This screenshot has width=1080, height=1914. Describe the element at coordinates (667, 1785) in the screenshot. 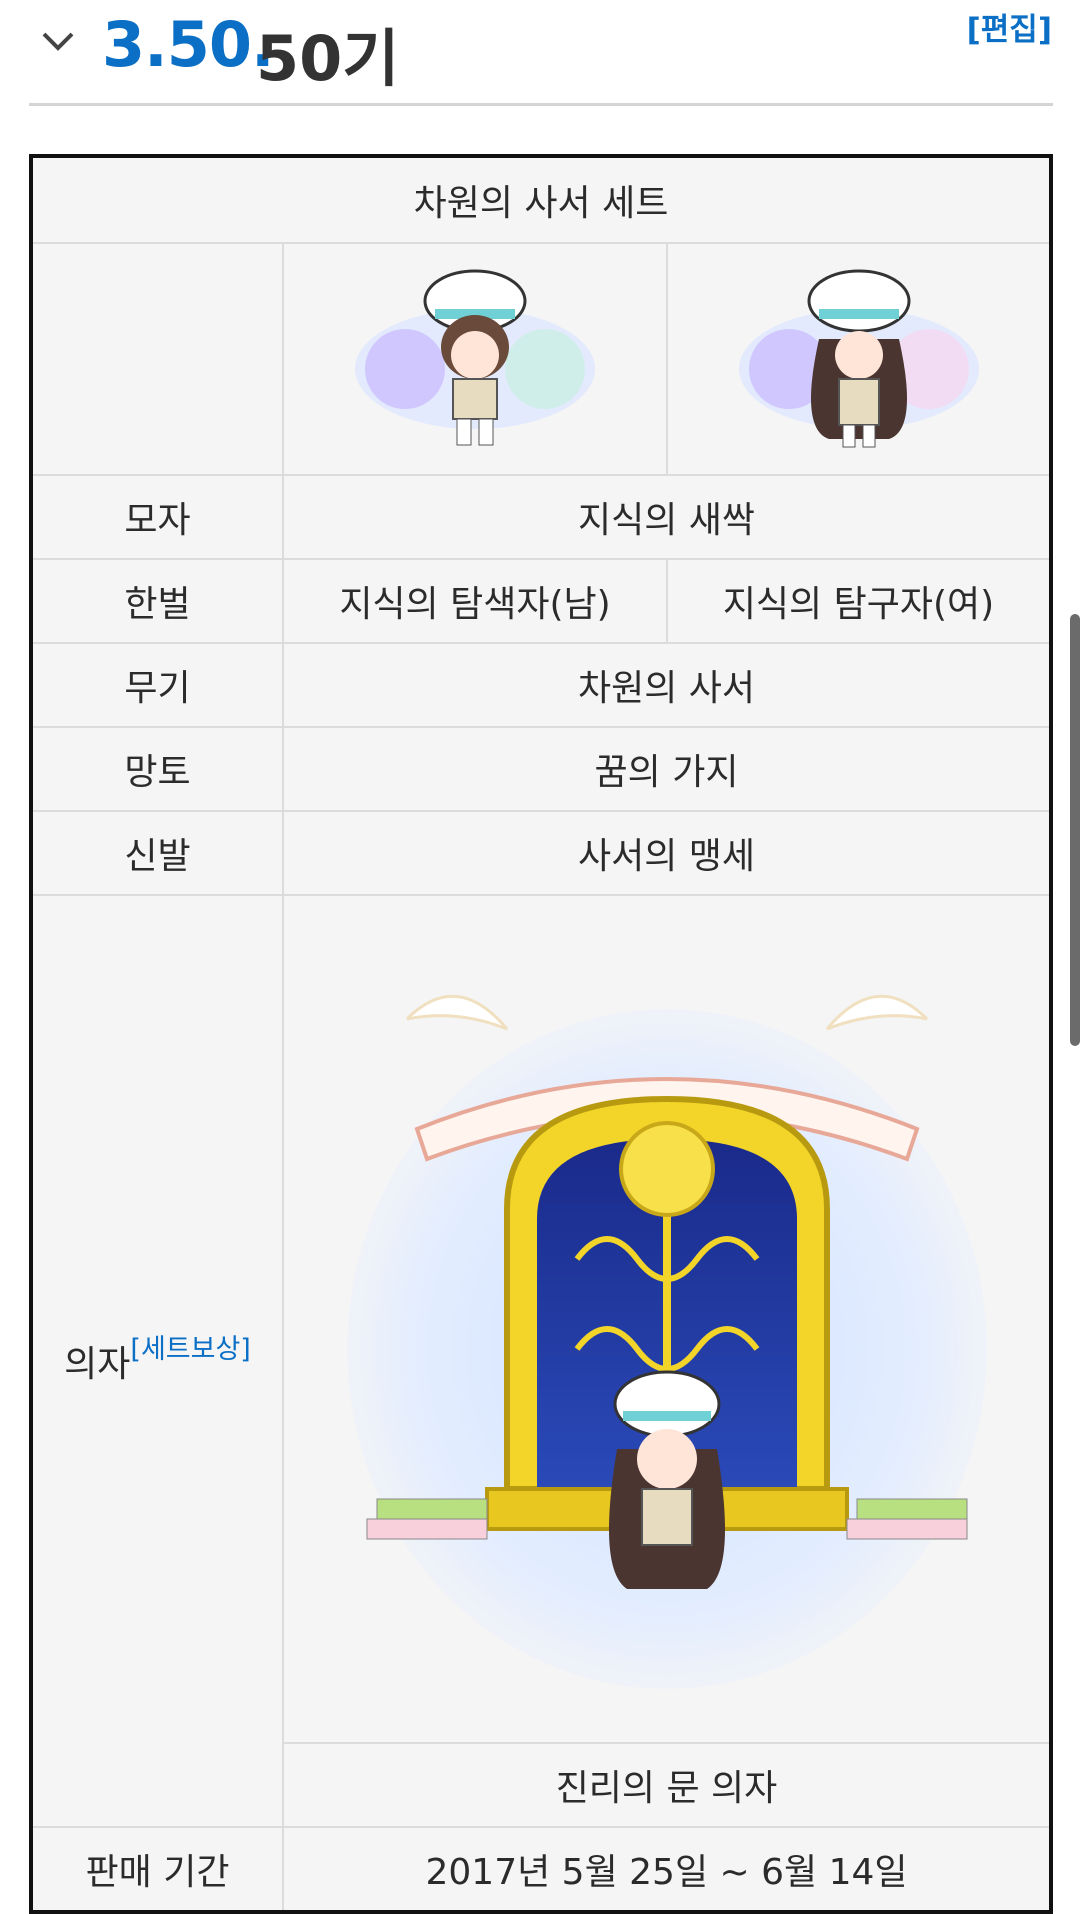

I see `chair-name: 진리의 문 의자` at that location.